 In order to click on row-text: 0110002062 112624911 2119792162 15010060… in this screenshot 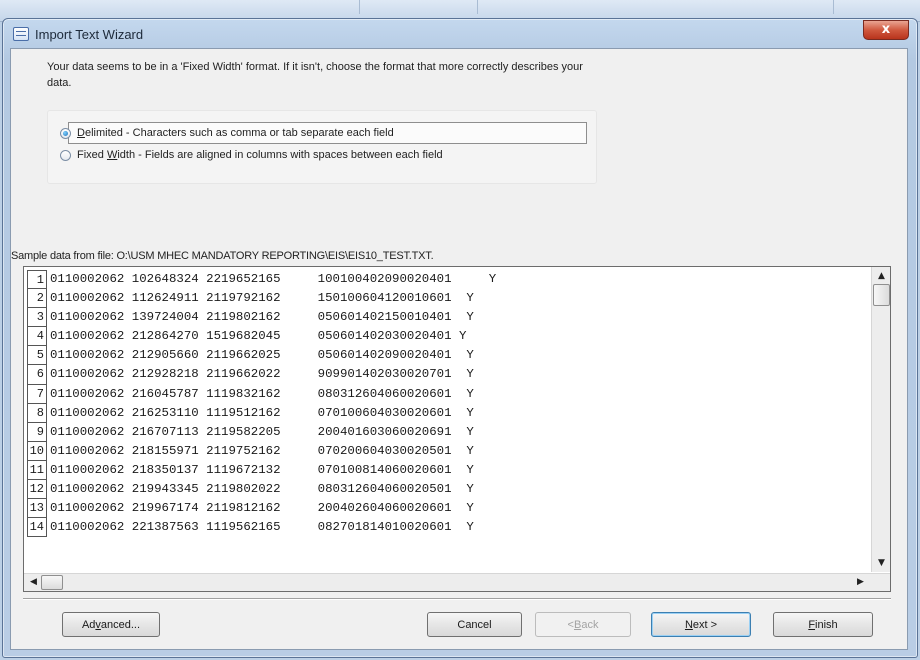, I will do `click(262, 298)`.